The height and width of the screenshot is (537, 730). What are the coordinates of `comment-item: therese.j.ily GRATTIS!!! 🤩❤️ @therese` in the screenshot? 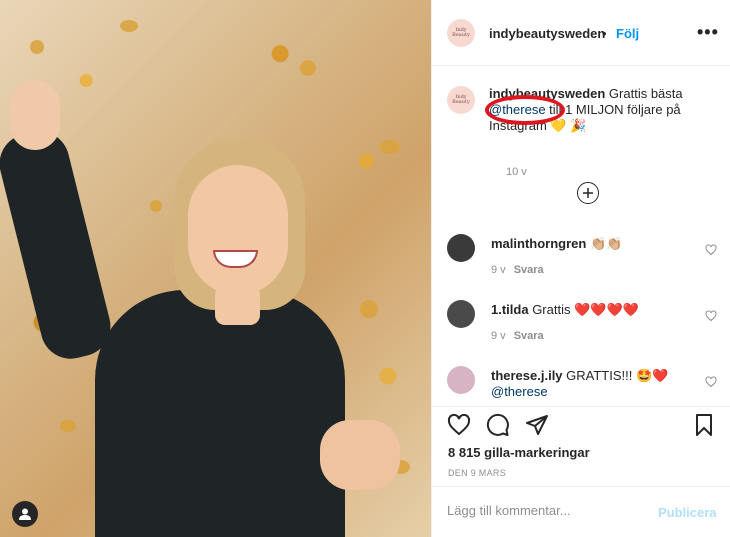 It's located at (582, 386).